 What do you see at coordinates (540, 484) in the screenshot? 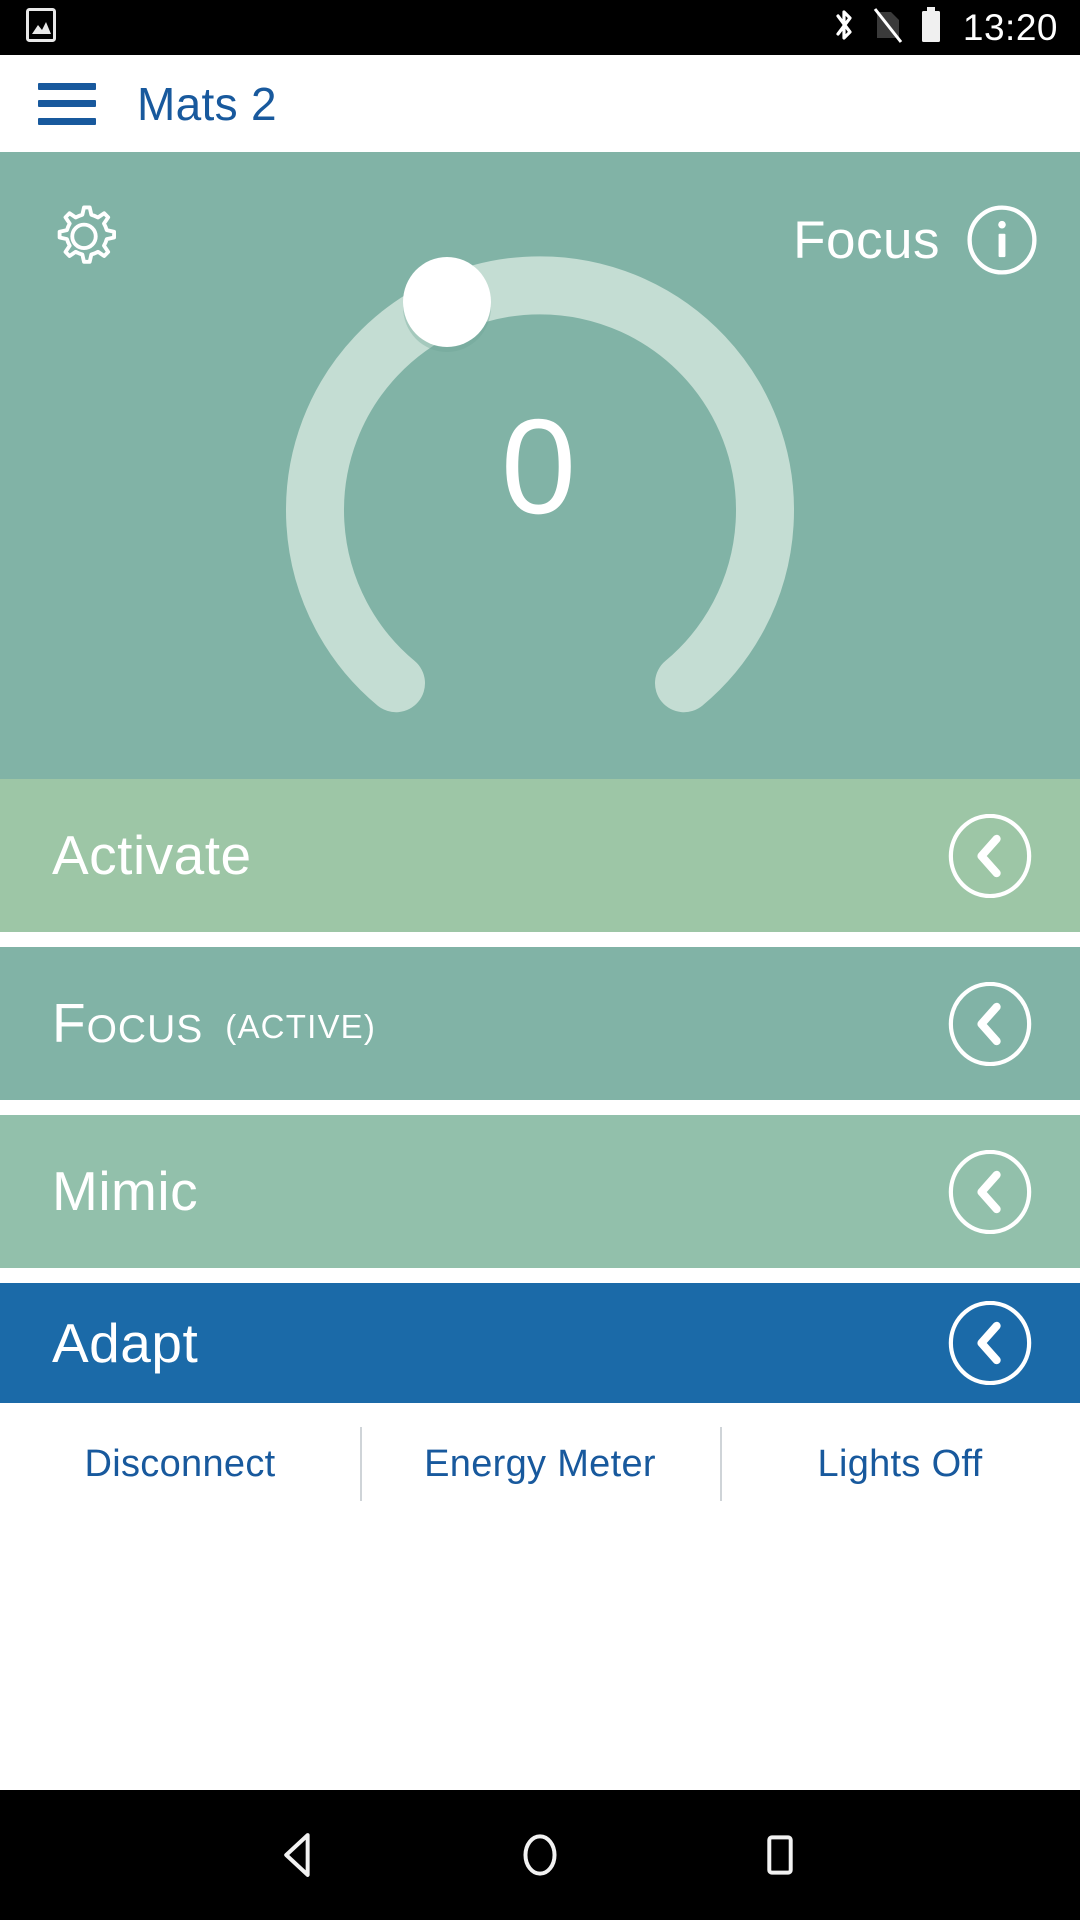
I see `dial-track` at bounding box center [540, 484].